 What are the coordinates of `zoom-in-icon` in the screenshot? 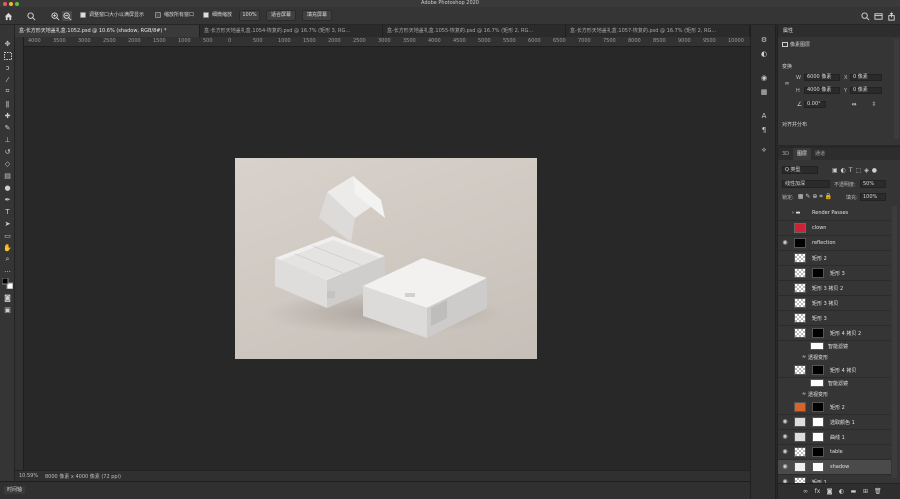 It's located at (55, 16).